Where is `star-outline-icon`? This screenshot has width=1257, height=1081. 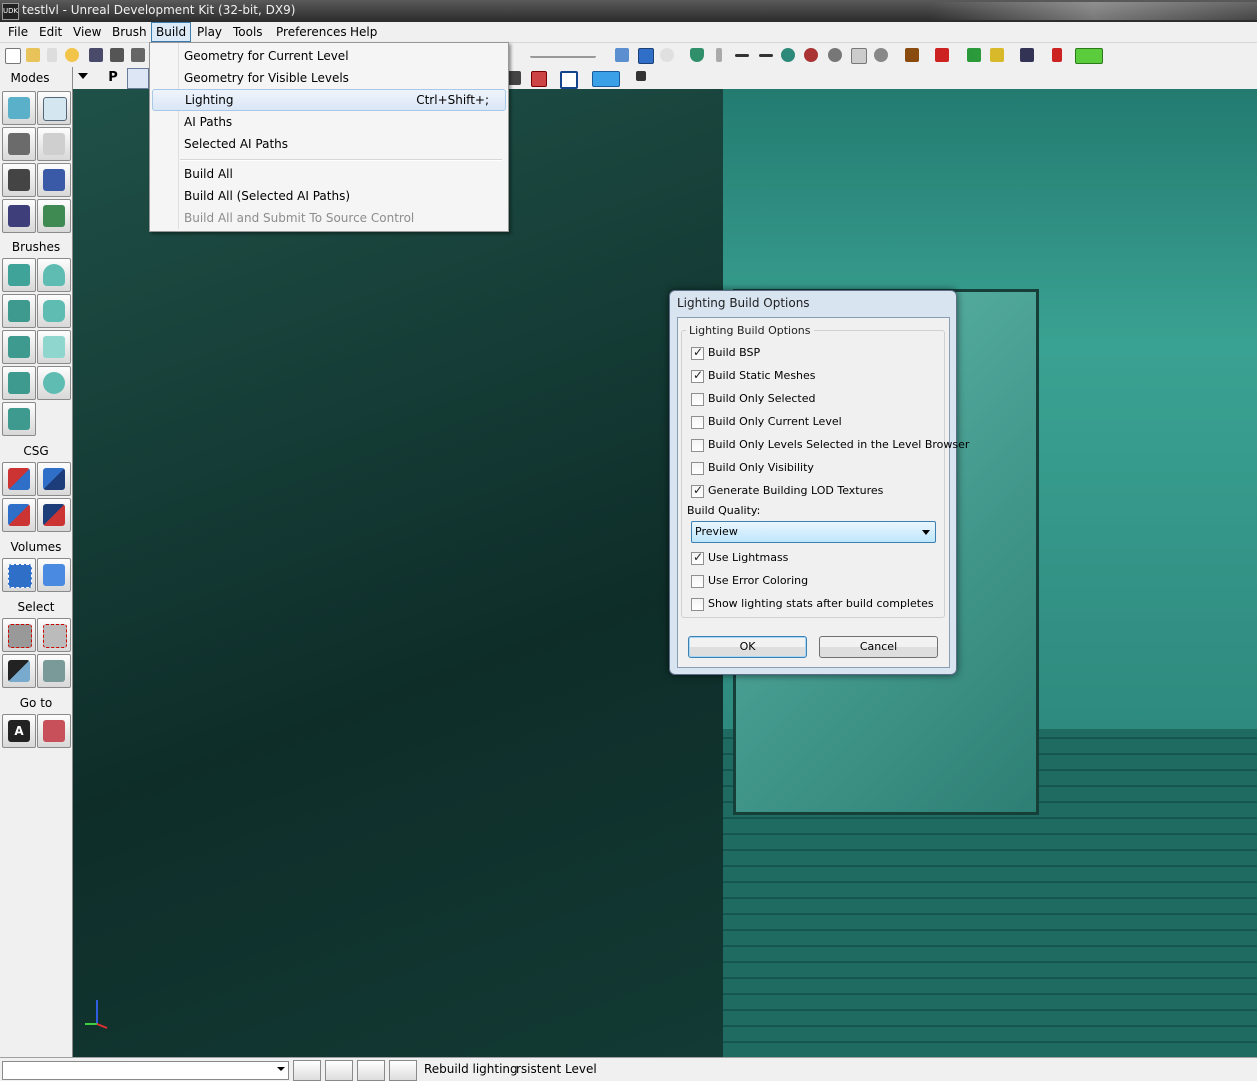 star-outline-icon is located at coordinates (667, 55).